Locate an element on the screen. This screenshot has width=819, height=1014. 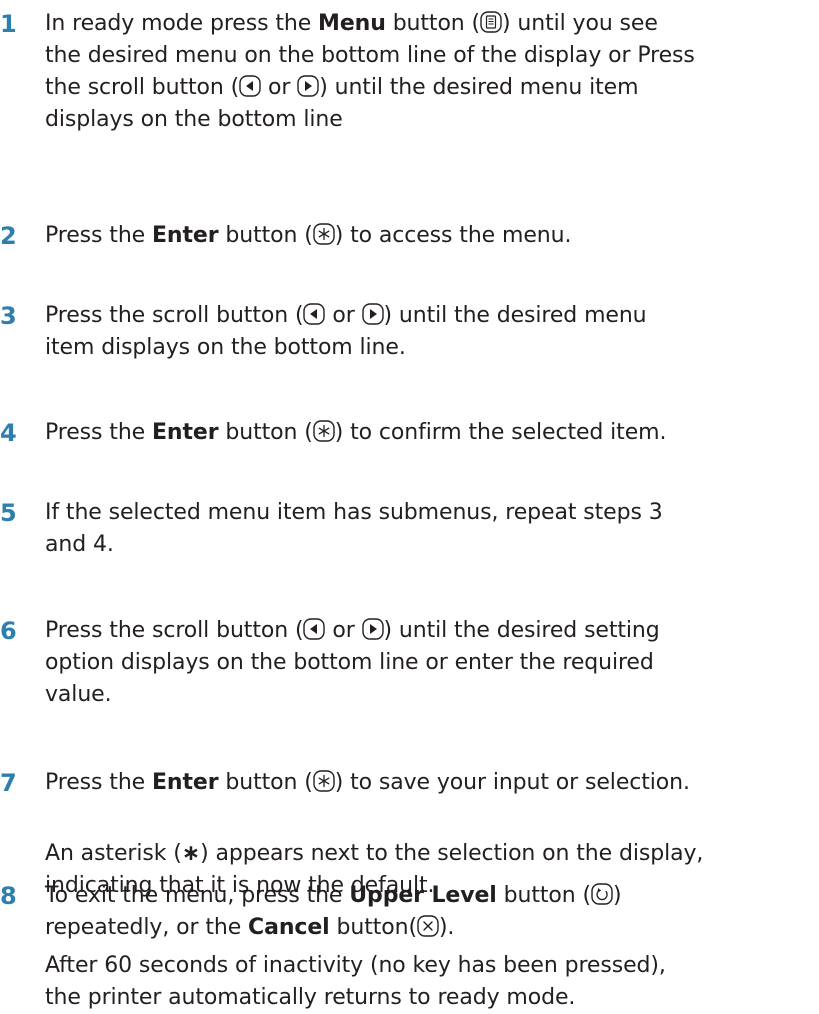
text-run: In ready mode press the is located at coordinates (182, 23).